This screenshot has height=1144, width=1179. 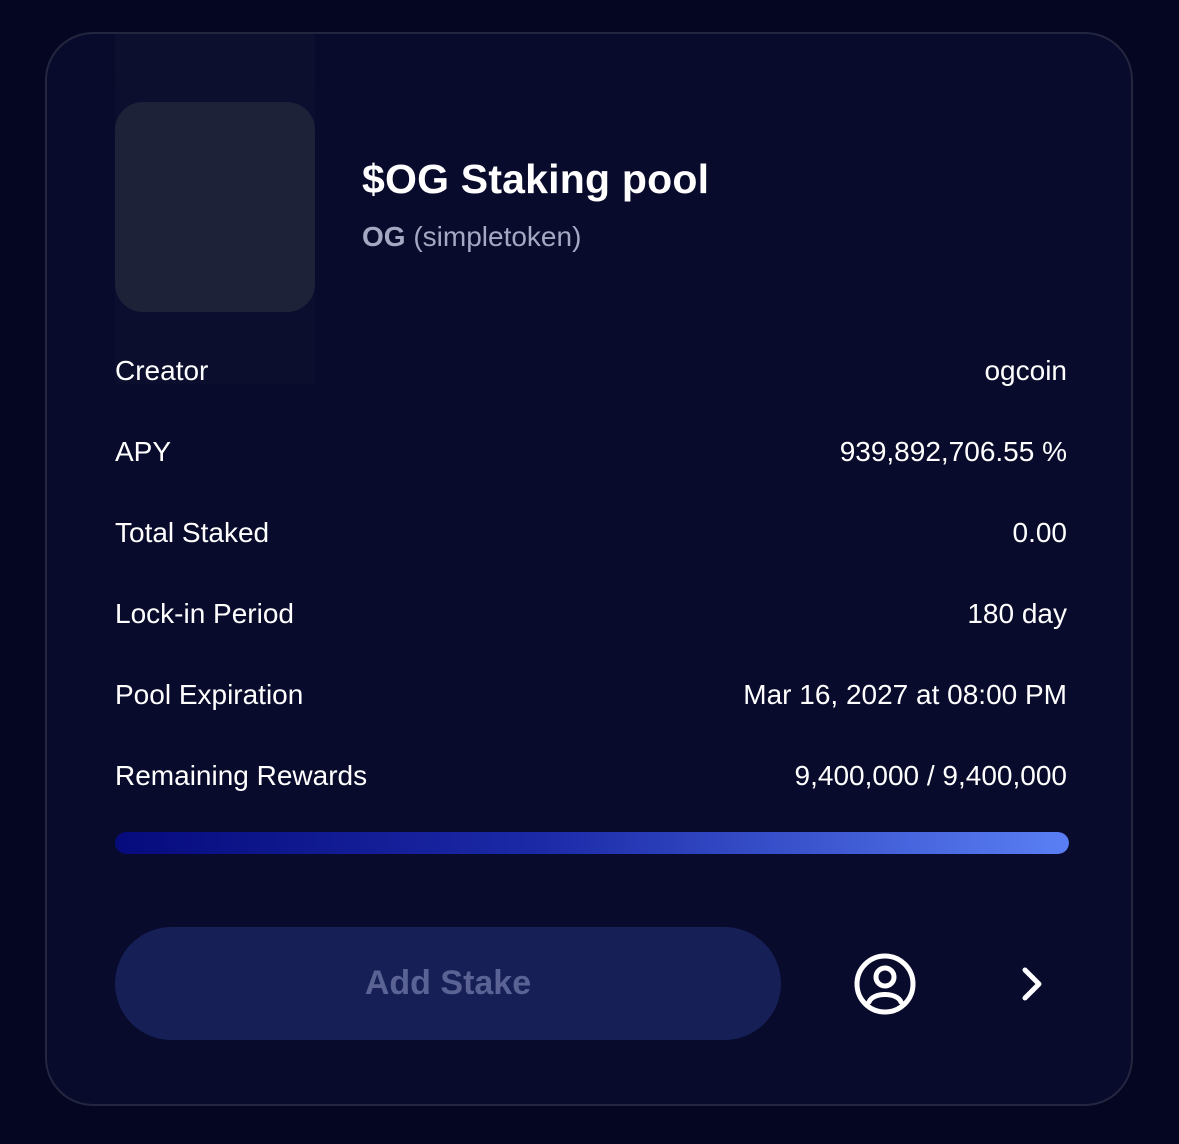 I want to click on detail-row-lock-in-period: Lock-in Period 180 day, so click(x=591, y=614).